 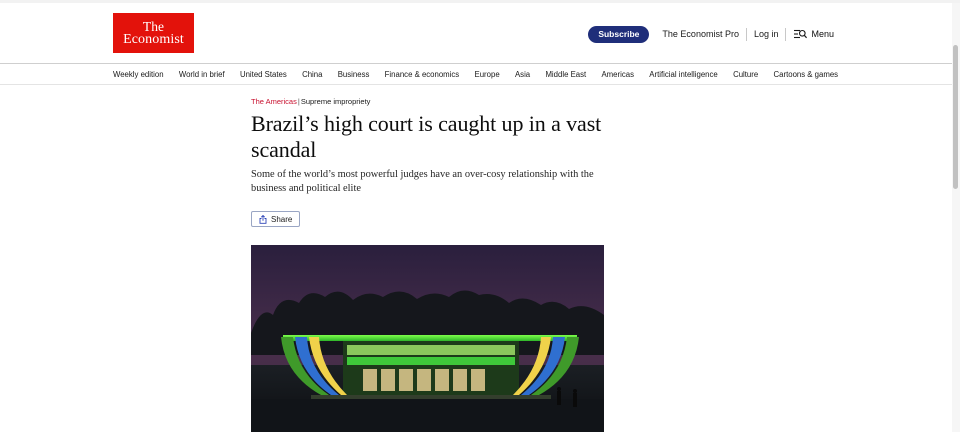 What do you see at coordinates (822, 34) in the screenshot?
I see `menu-label: Menu` at bounding box center [822, 34].